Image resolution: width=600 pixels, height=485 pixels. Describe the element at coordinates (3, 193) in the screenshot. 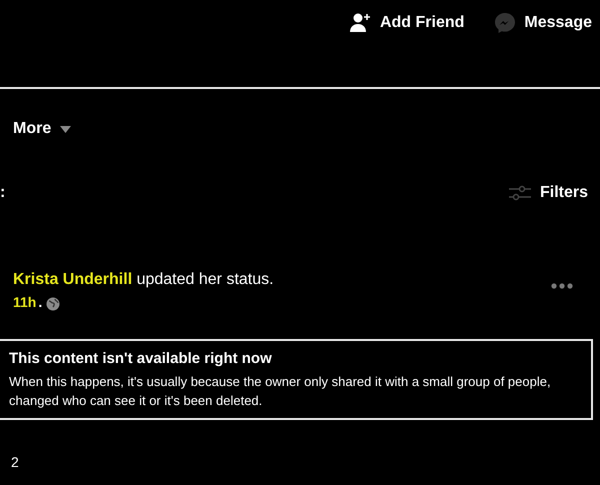

I see `heading-text: :` at that location.